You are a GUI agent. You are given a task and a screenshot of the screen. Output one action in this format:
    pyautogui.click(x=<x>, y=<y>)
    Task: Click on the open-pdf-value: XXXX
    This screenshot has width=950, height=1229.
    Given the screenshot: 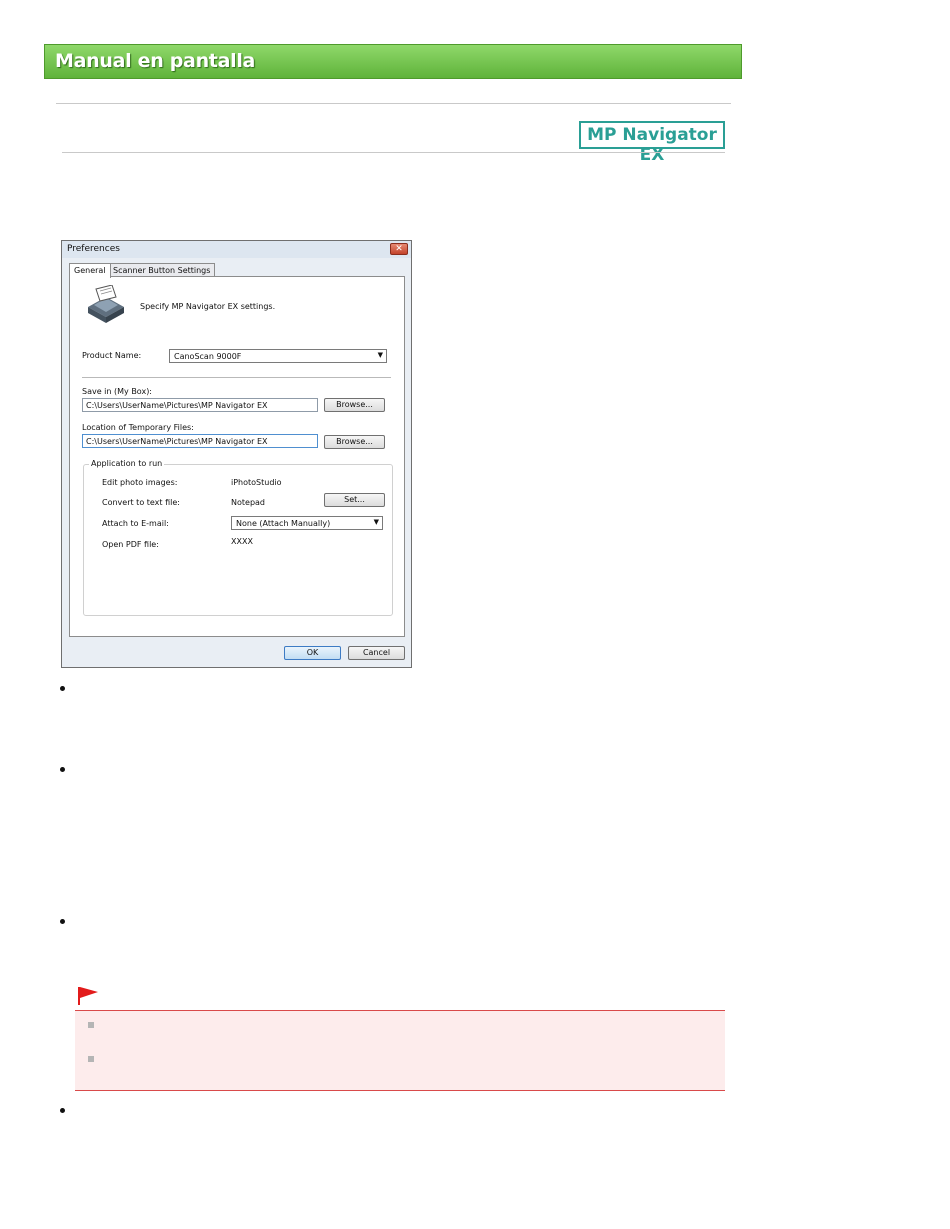 What is the action you would take?
    pyautogui.click(x=242, y=541)
    